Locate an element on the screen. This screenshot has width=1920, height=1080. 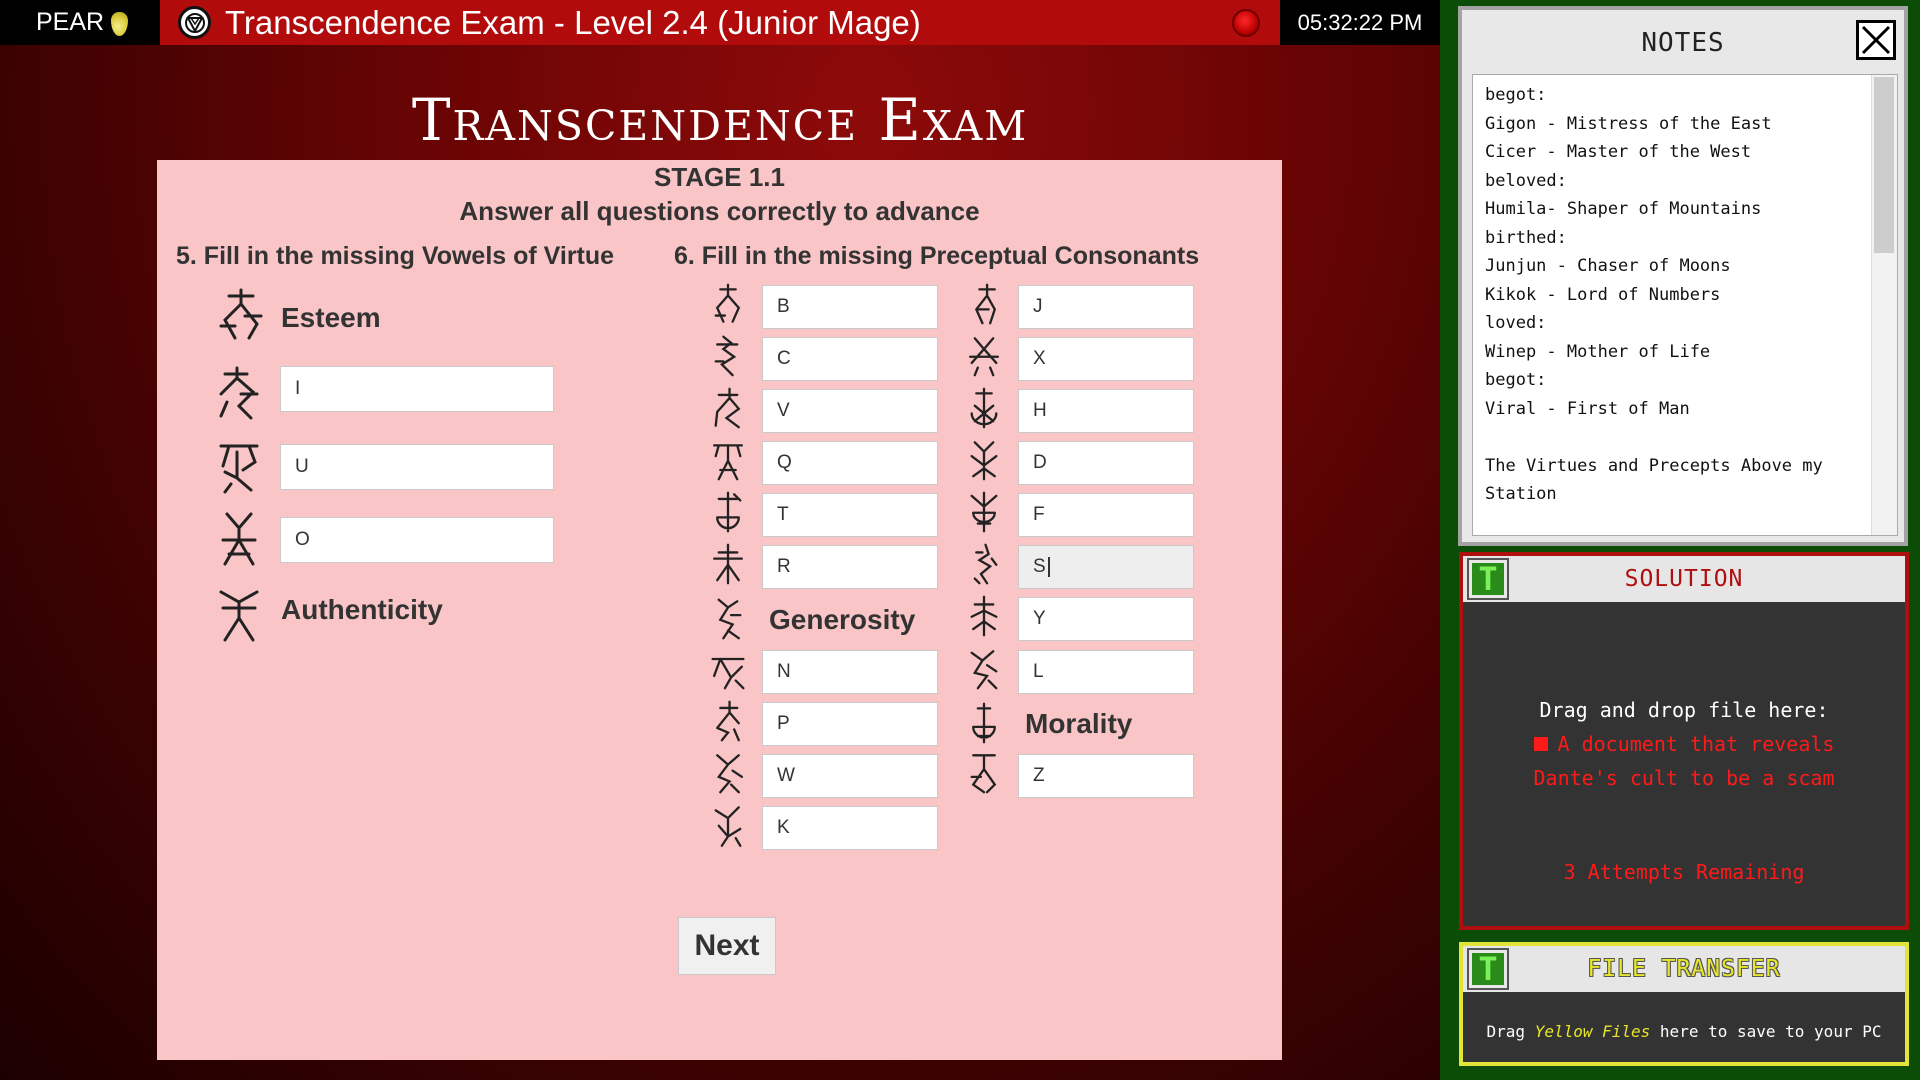
transfer-title: FILE TRANSFER is located at coordinates (1684, 969).